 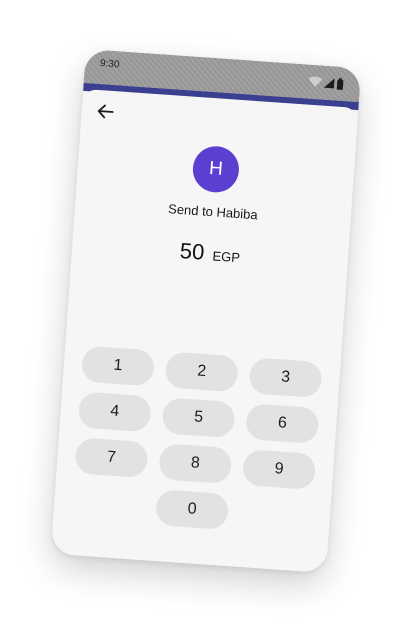 I want to click on status-icons-svg, so click(x=326, y=83).